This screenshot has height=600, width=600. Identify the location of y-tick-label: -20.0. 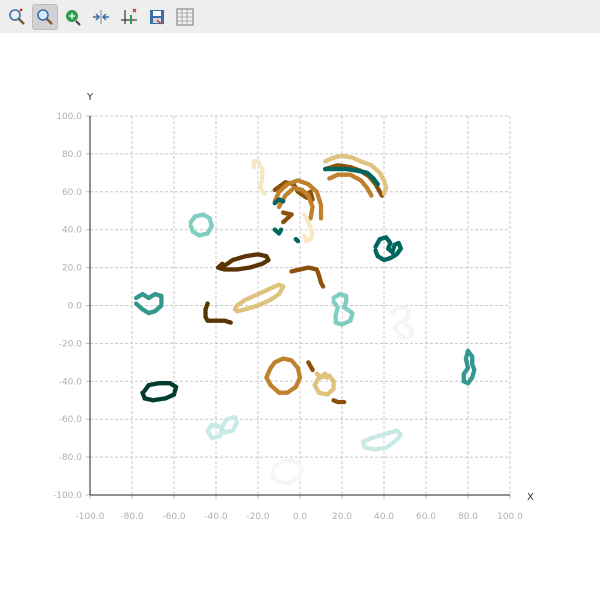
(71, 344).